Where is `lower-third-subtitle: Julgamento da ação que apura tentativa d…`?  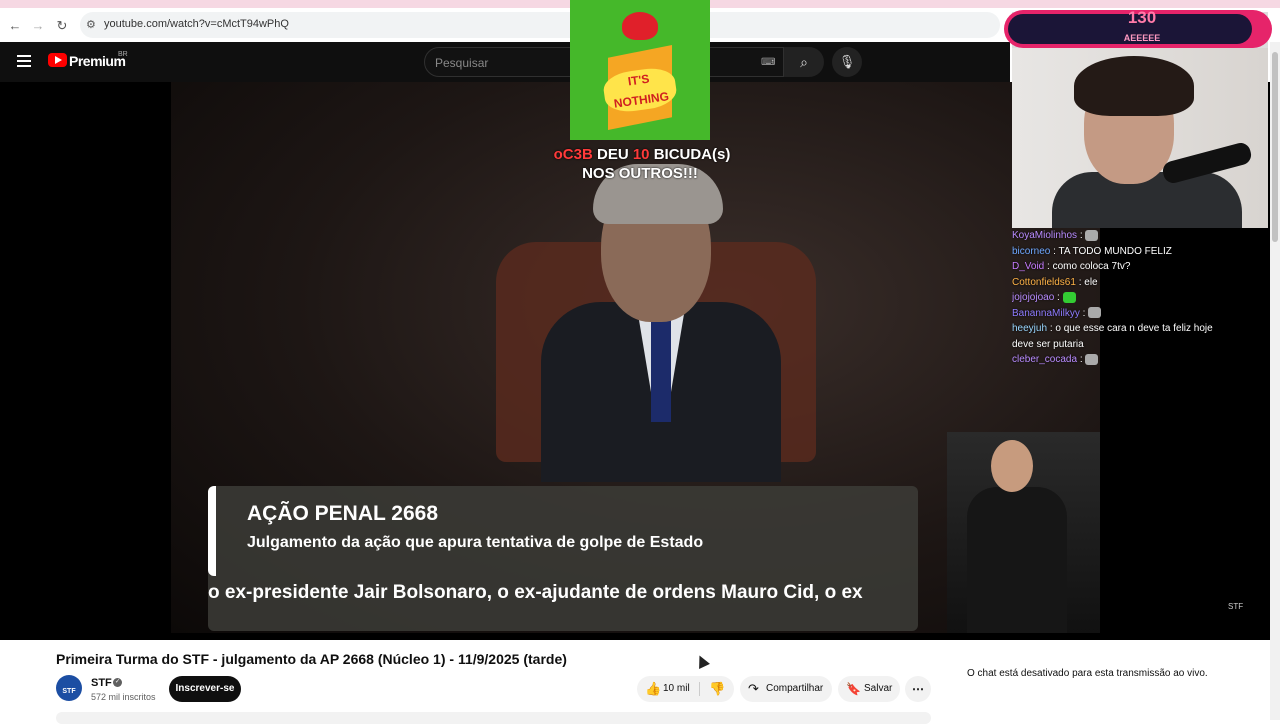
lower-third-subtitle: Julgamento da ação que apura tentativa d… is located at coordinates (475, 542).